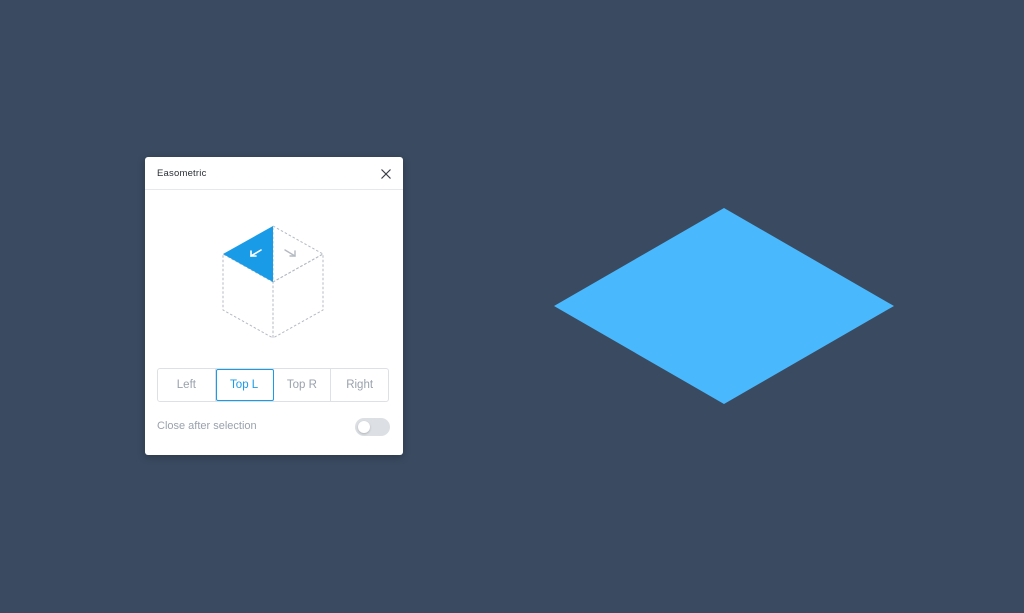 The image size is (1024, 613). Describe the element at coordinates (207, 426) in the screenshot. I see `close-after-selection-label: Close after selection` at that location.